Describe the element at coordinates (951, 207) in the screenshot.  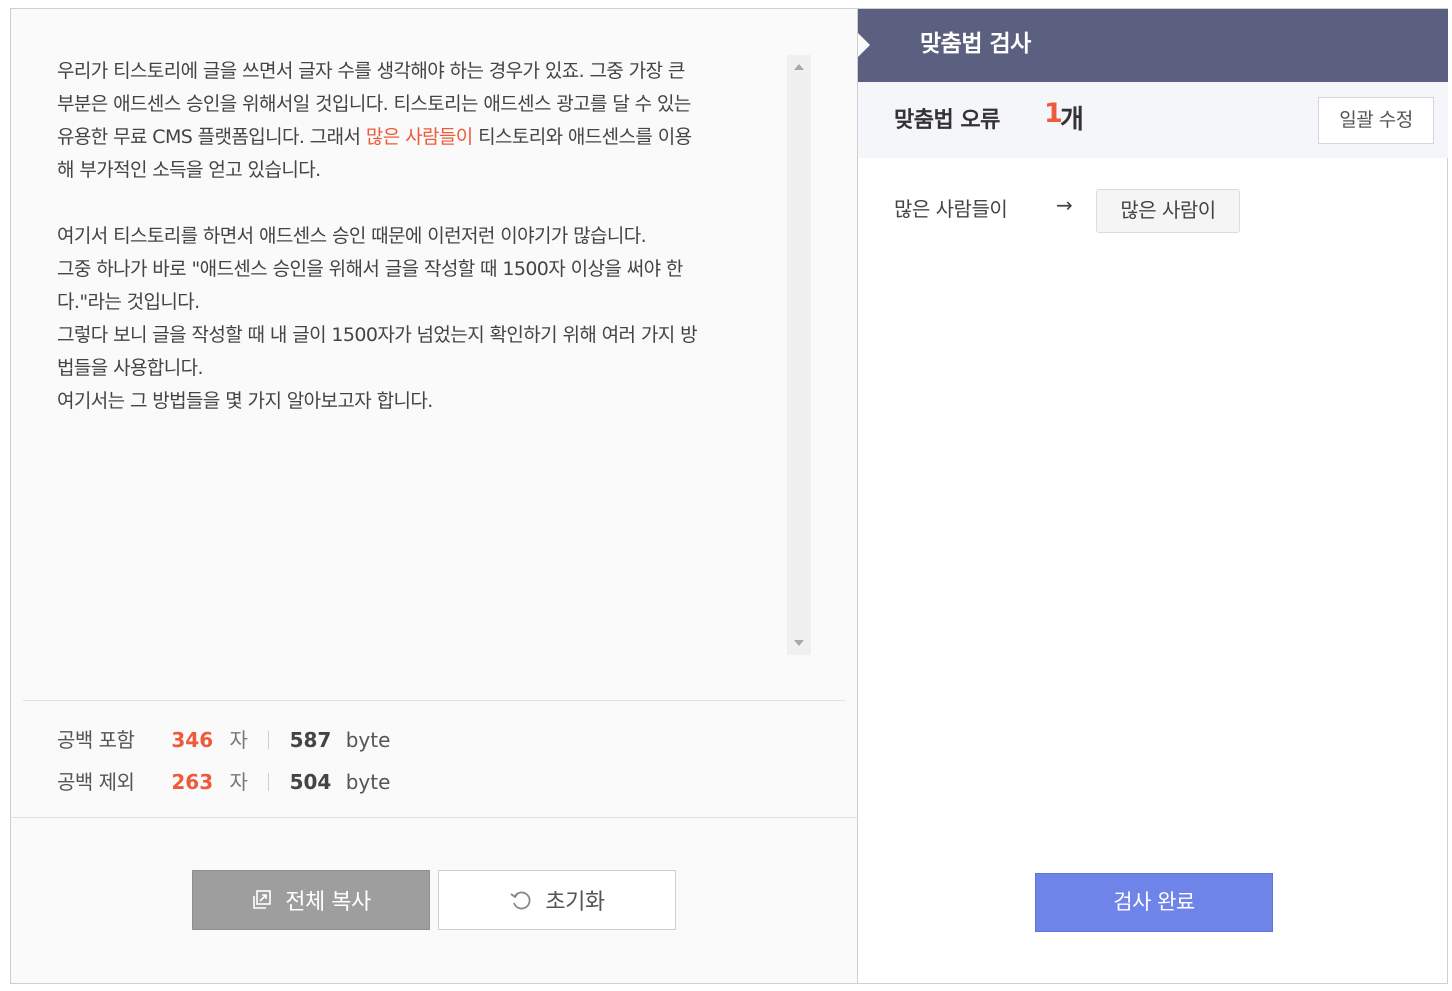
I see `correction-original: 많은 사람들이` at that location.